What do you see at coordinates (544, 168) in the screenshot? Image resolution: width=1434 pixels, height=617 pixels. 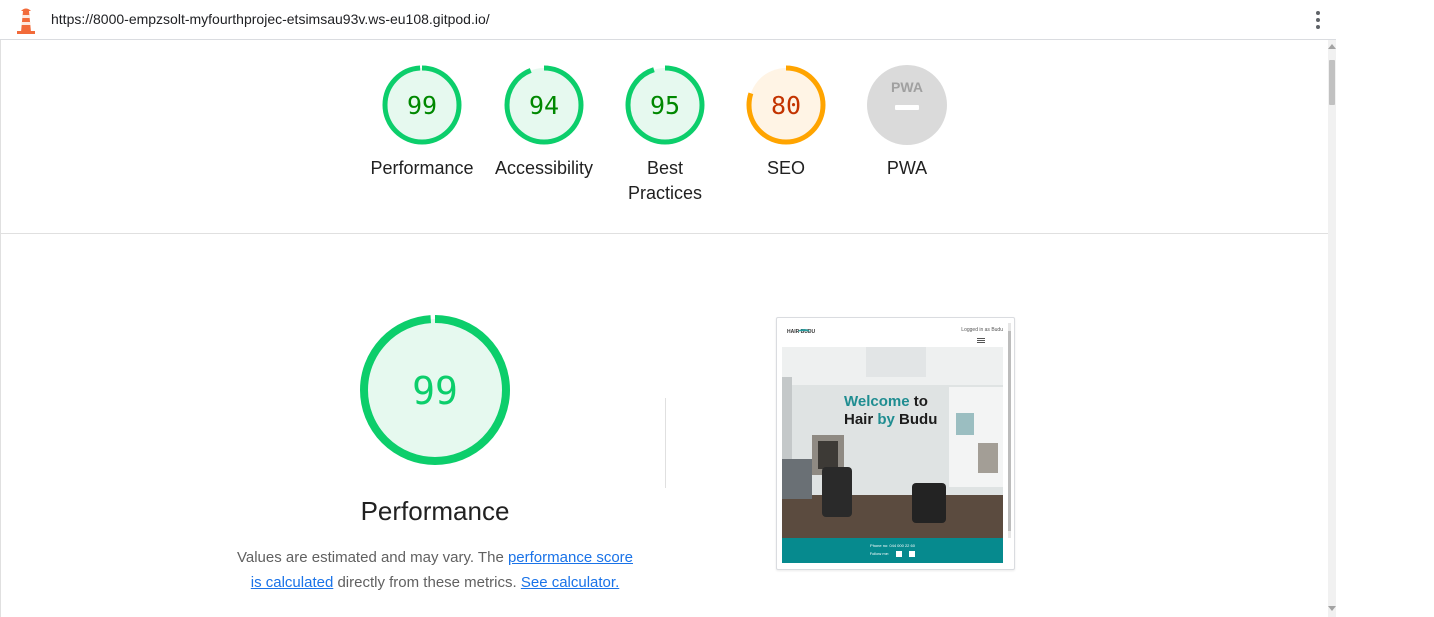 I see `gauge-label: Accessibility` at bounding box center [544, 168].